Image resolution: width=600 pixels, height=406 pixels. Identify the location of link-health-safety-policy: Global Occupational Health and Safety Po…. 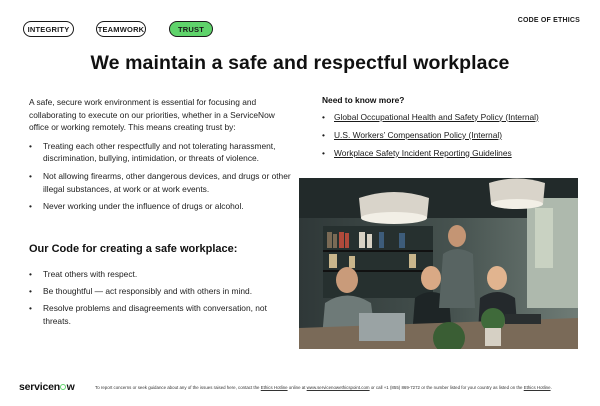
(436, 117).